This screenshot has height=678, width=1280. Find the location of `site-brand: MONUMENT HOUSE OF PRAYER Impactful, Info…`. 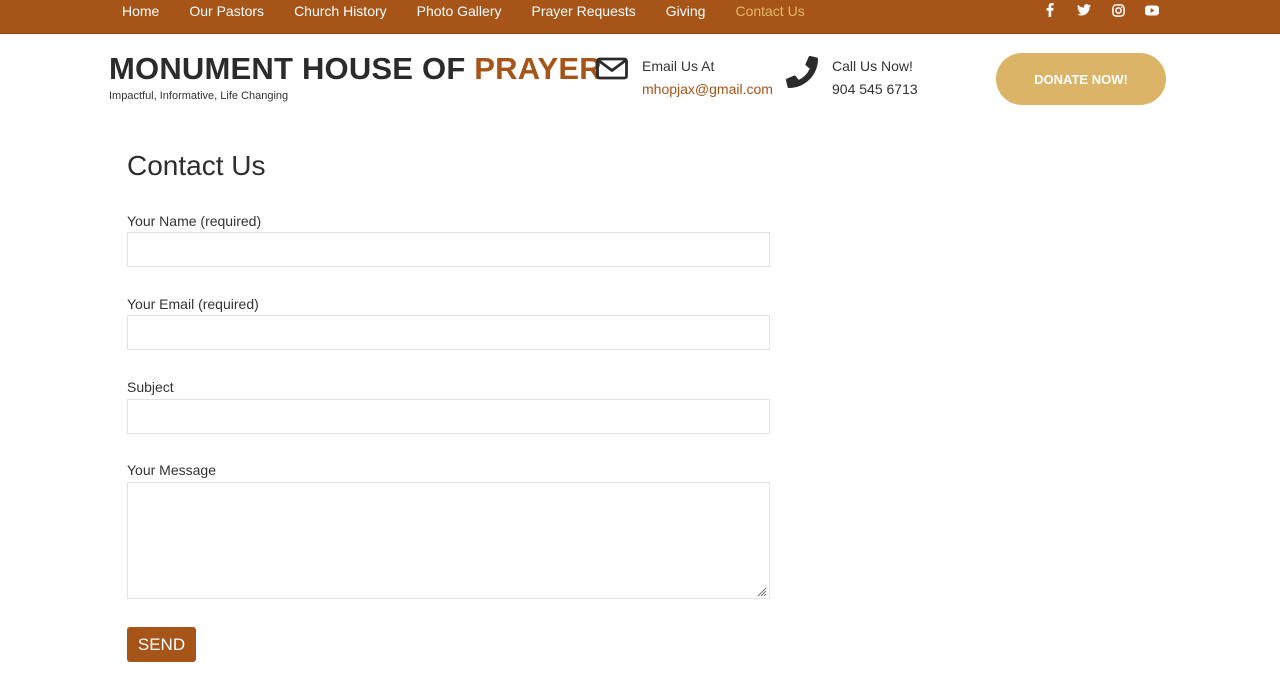

site-brand: MONUMENT HOUSE OF PRAYER Impactful, Info… is located at coordinates (355, 76).